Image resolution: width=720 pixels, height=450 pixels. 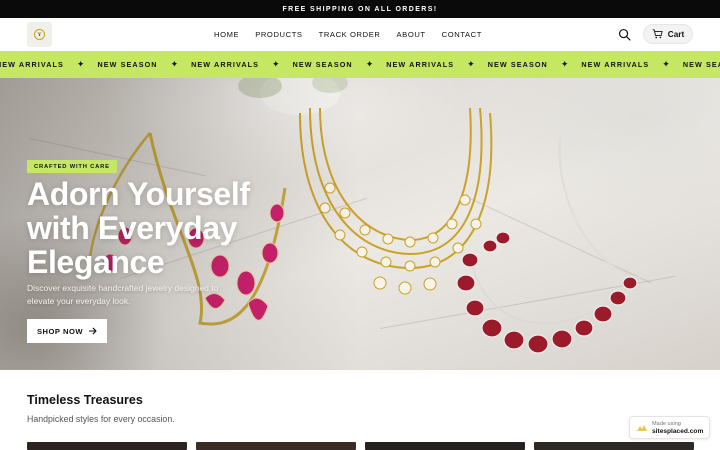 I want to click on announcement-text: FREE SHIPPING ON ALL ORDERS!, so click(x=360, y=9).